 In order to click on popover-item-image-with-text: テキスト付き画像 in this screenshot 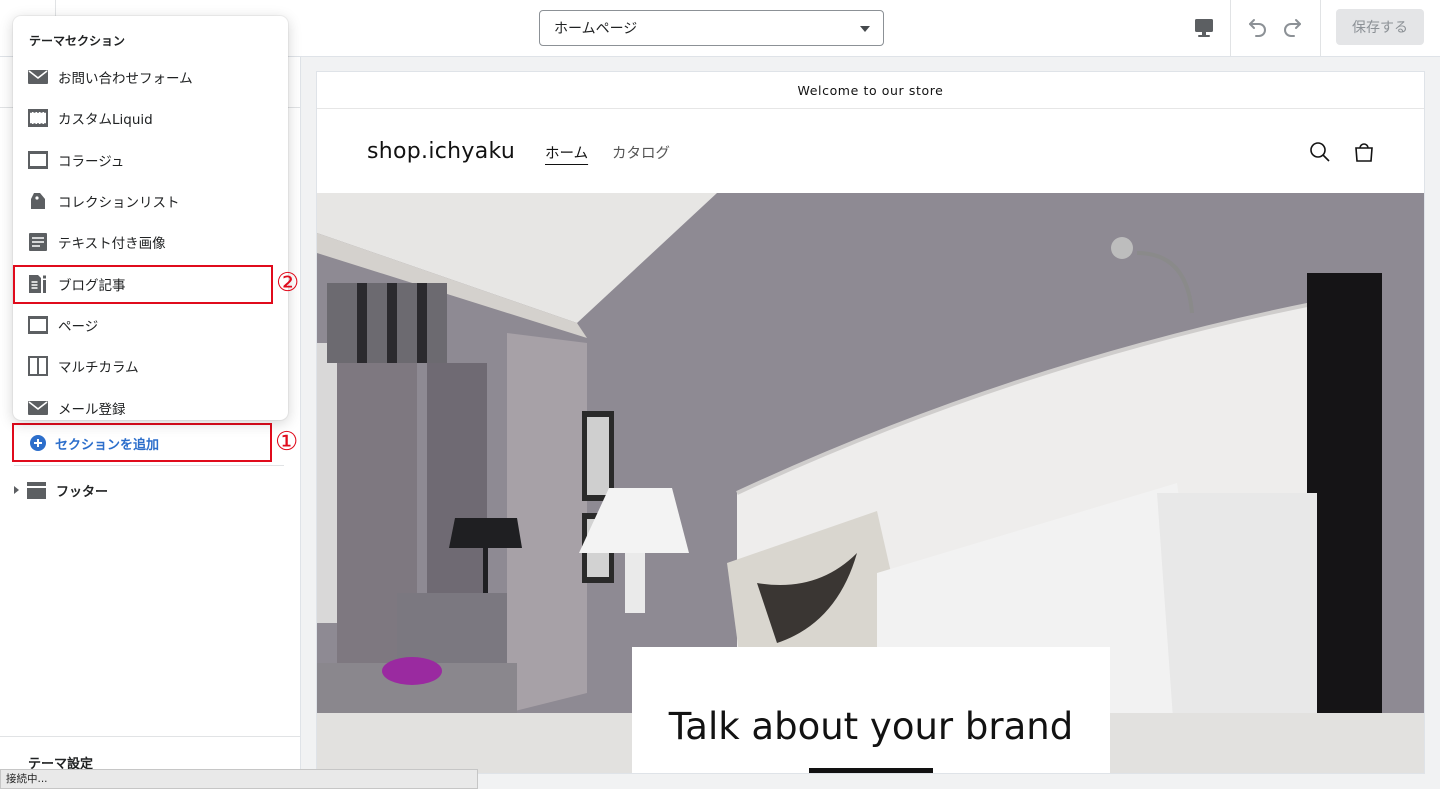, I will do `click(150, 242)`.